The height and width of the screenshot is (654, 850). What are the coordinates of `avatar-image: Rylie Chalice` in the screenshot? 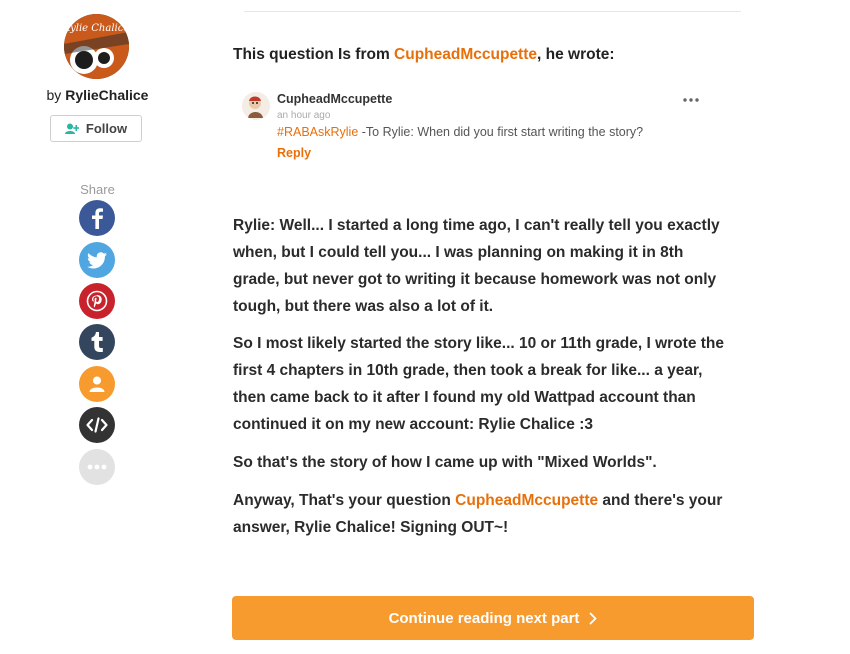 It's located at (96, 46).